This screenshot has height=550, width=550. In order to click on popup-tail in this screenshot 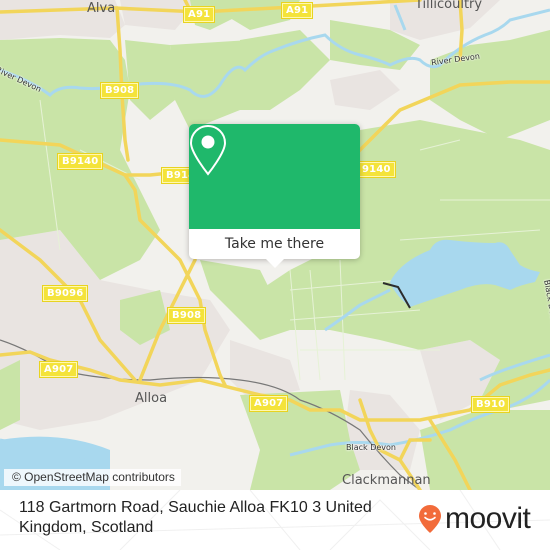, I will do `click(275, 263)`.